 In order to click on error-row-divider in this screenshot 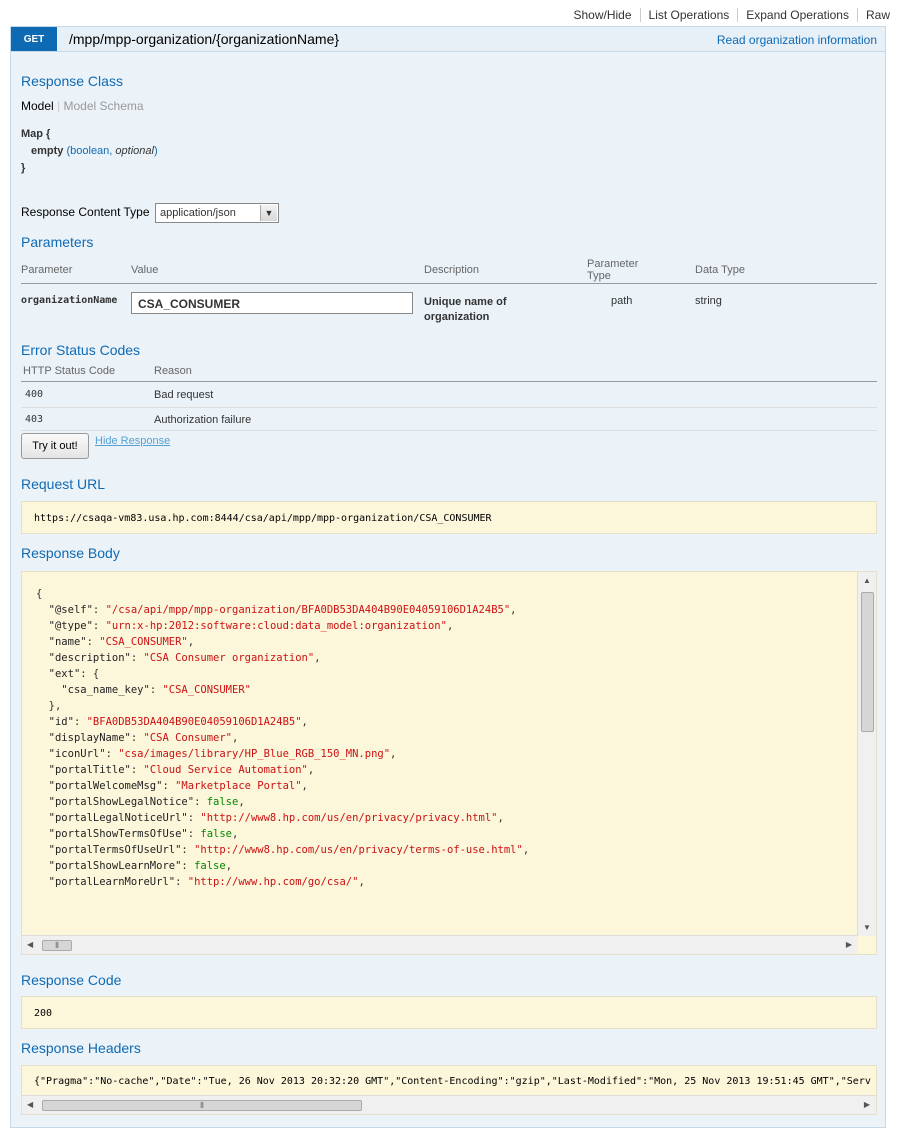, I will do `click(449, 407)`.